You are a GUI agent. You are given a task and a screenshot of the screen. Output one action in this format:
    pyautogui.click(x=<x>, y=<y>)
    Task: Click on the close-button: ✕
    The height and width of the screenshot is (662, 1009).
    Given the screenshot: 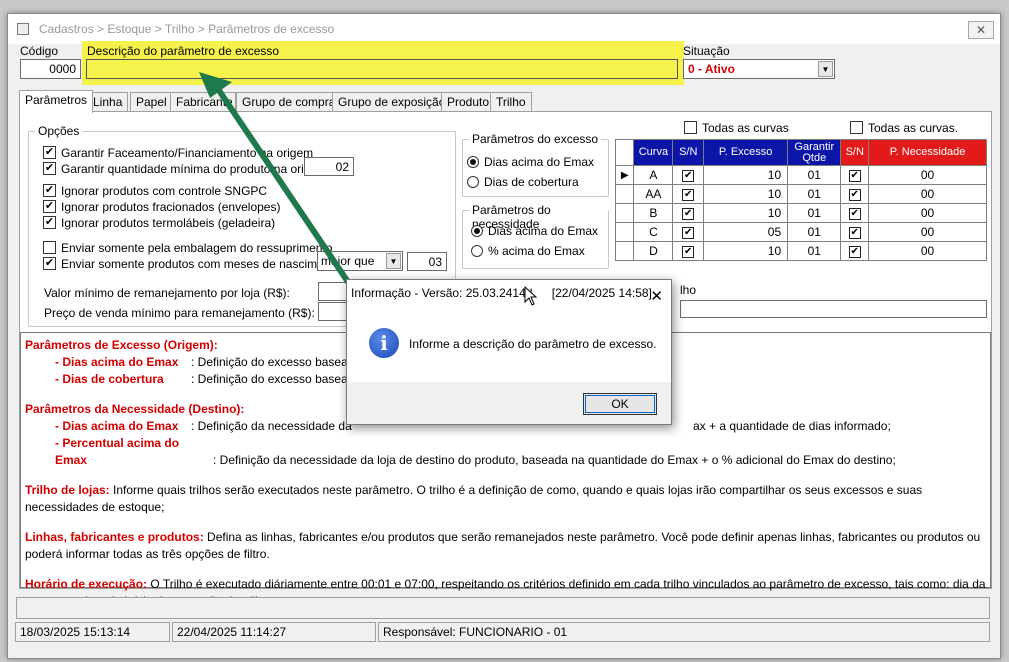 What is the action you would take?
    pyautogui.click(x=981, y=30)
    